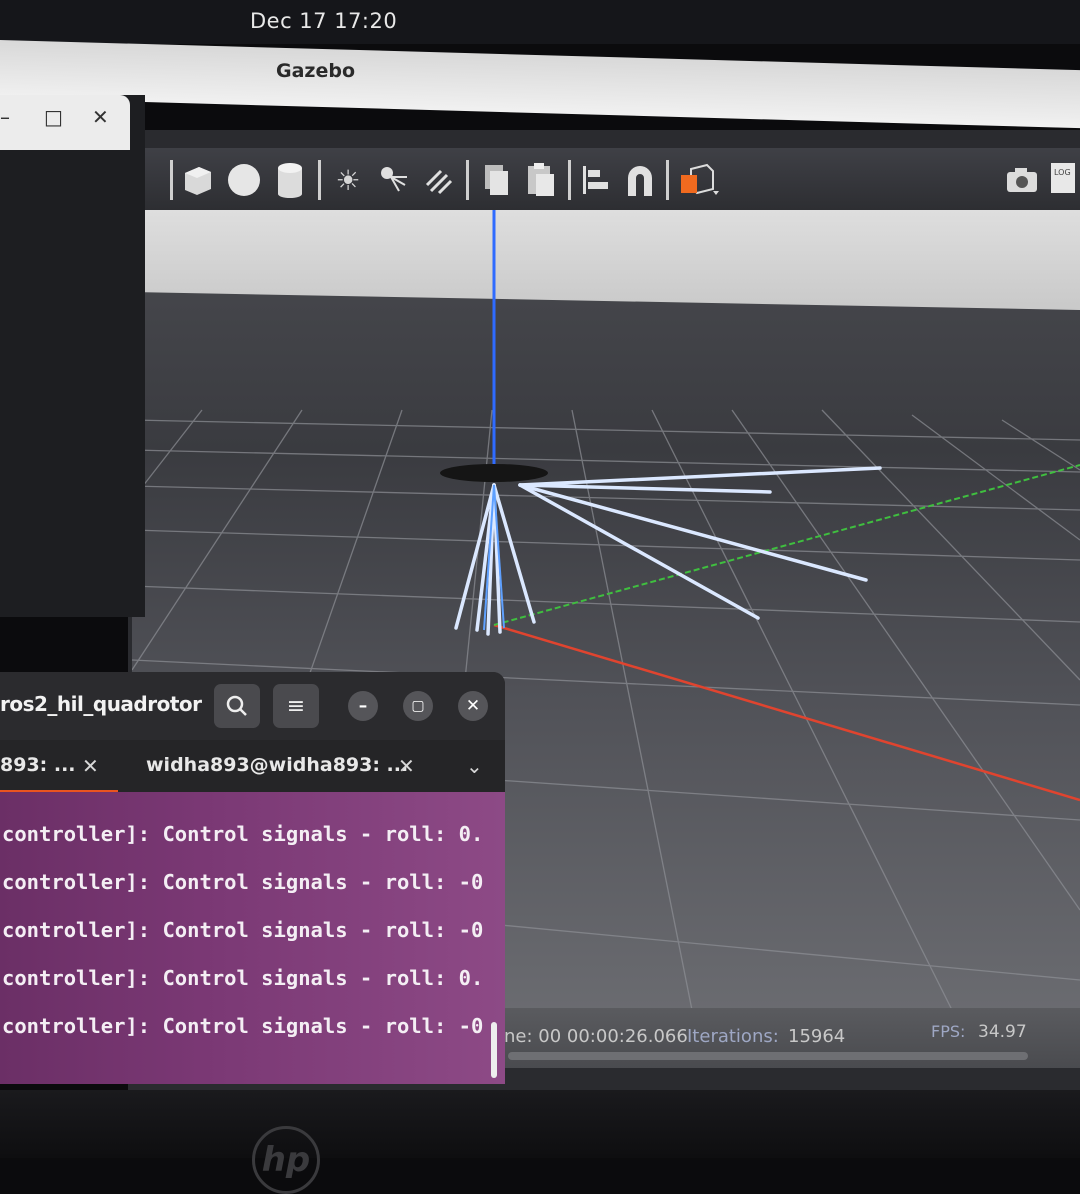 The height and width of the screenshot is (1194, 1080). I want to click on background-window: – □ ✕, so click(72, 356).